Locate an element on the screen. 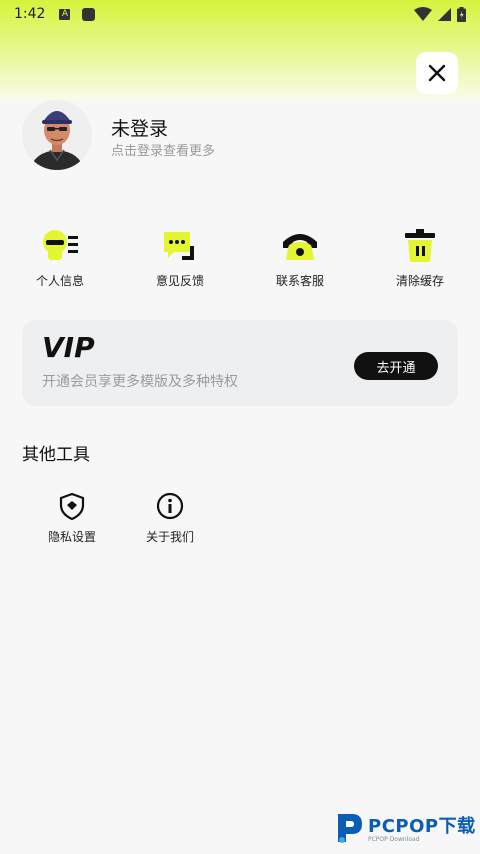  vip-activate-button: 去开通 is located at coordinates (396, 366).